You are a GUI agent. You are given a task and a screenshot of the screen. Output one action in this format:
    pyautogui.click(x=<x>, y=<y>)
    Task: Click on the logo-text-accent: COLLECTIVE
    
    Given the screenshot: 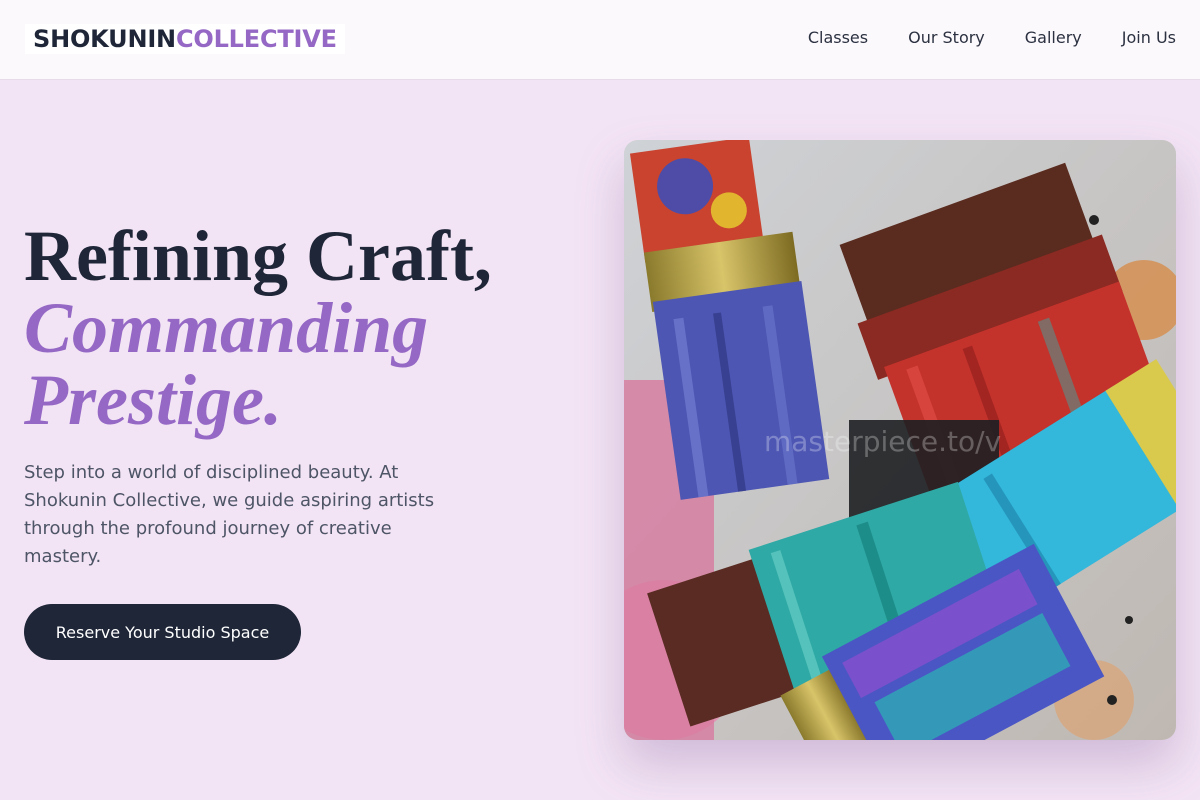 What is the action you would take?
    pyautogui.click(x=256, y=39)
    